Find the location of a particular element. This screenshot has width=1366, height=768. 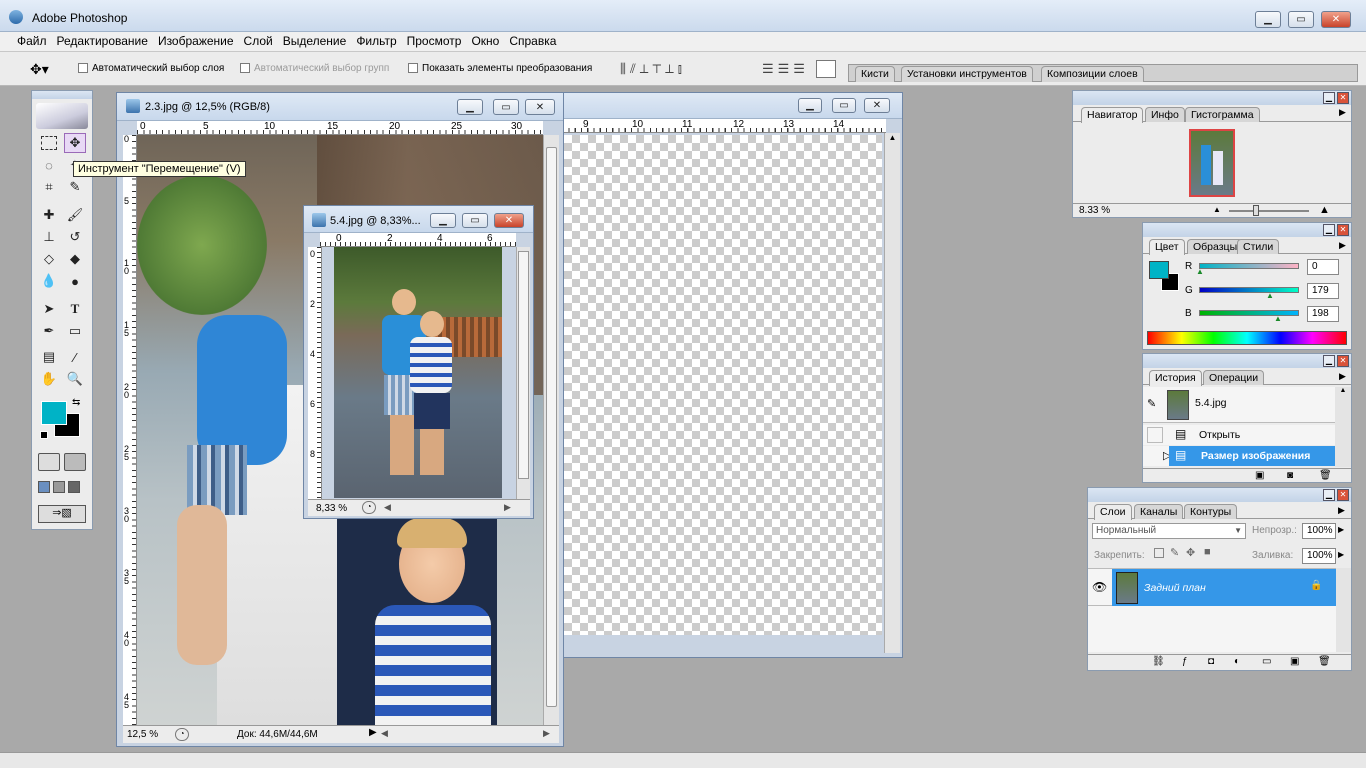

new-layer-icon: ▣ is located at coordinates (1294, 661).